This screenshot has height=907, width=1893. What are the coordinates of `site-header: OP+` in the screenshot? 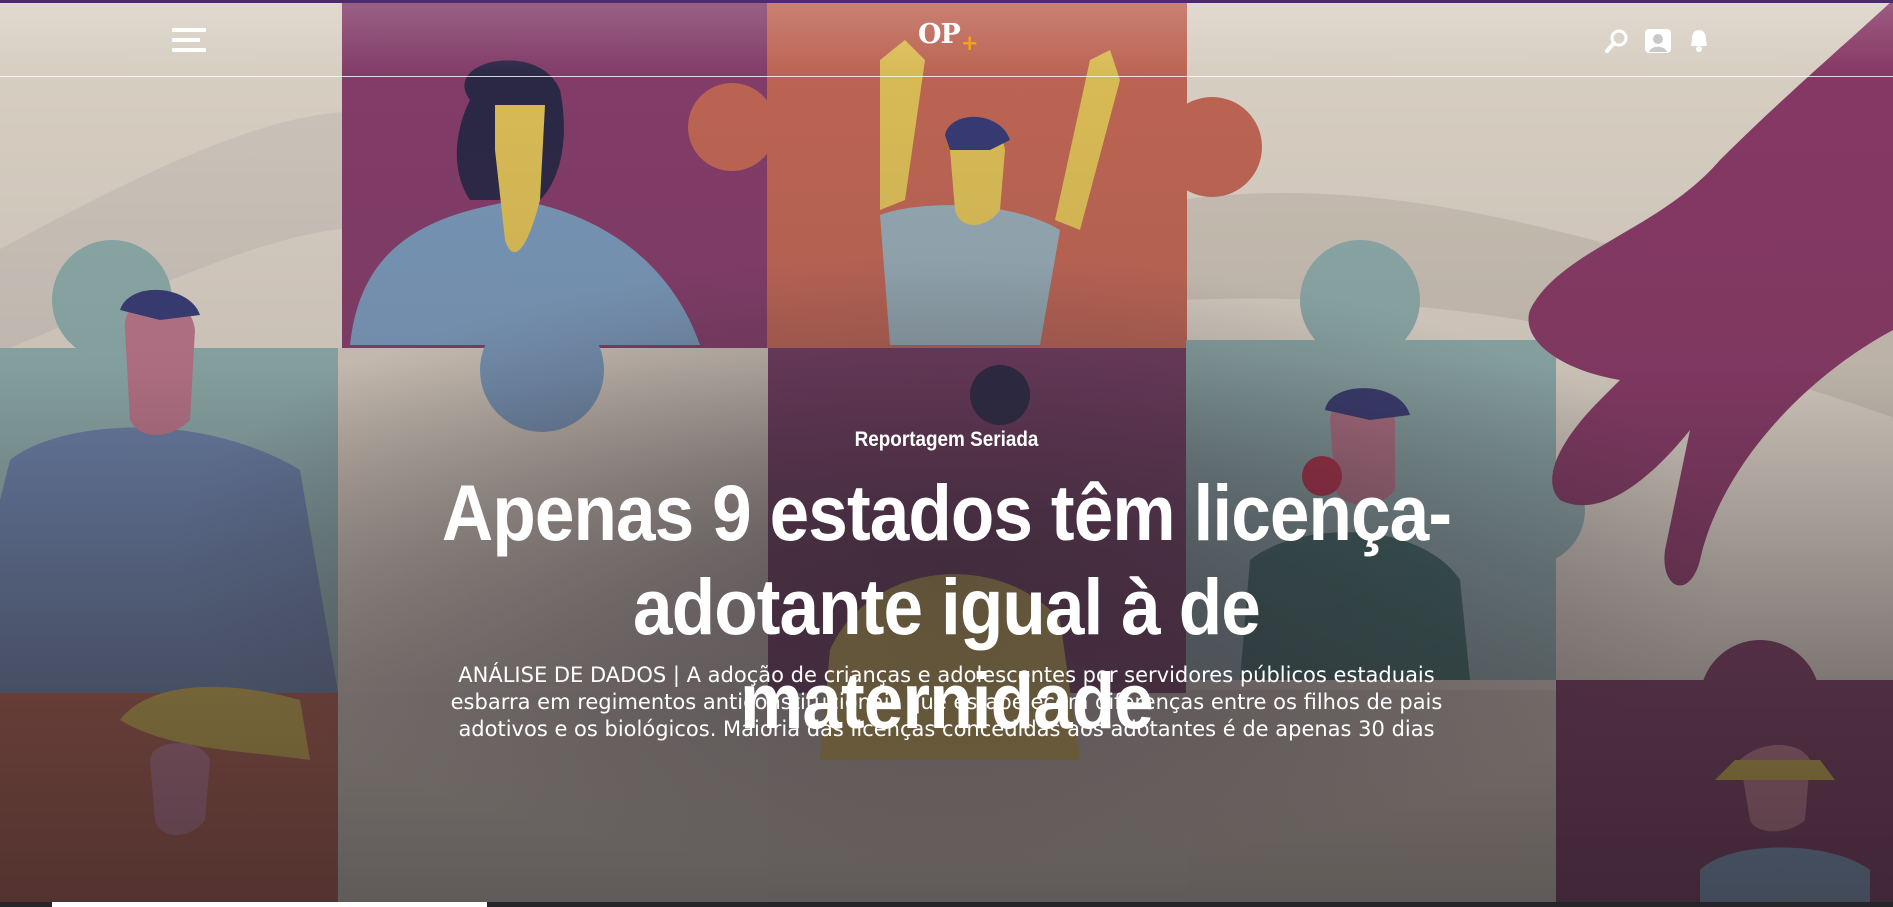 It's located at (946, 40).